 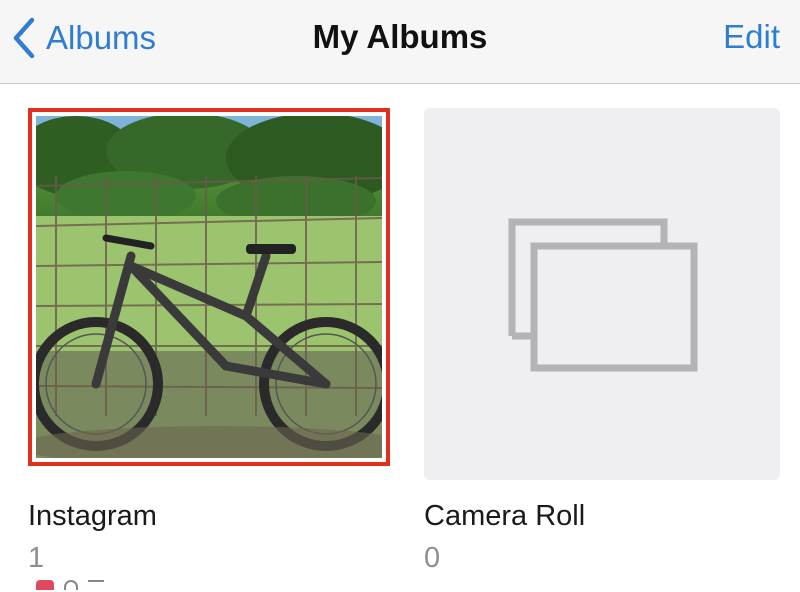 I want to click on heart-icon, so click(x=45, y=585).